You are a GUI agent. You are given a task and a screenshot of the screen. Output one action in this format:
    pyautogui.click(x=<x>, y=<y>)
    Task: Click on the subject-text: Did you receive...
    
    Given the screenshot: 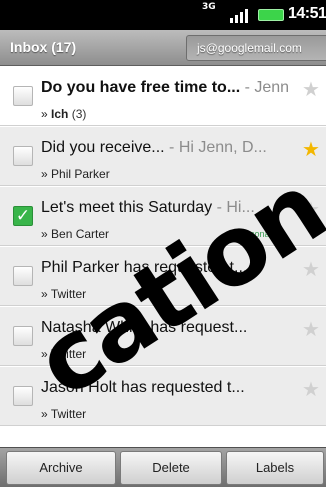 What is the action you would take?
    pyautogui.click(x=103, y=147)
    